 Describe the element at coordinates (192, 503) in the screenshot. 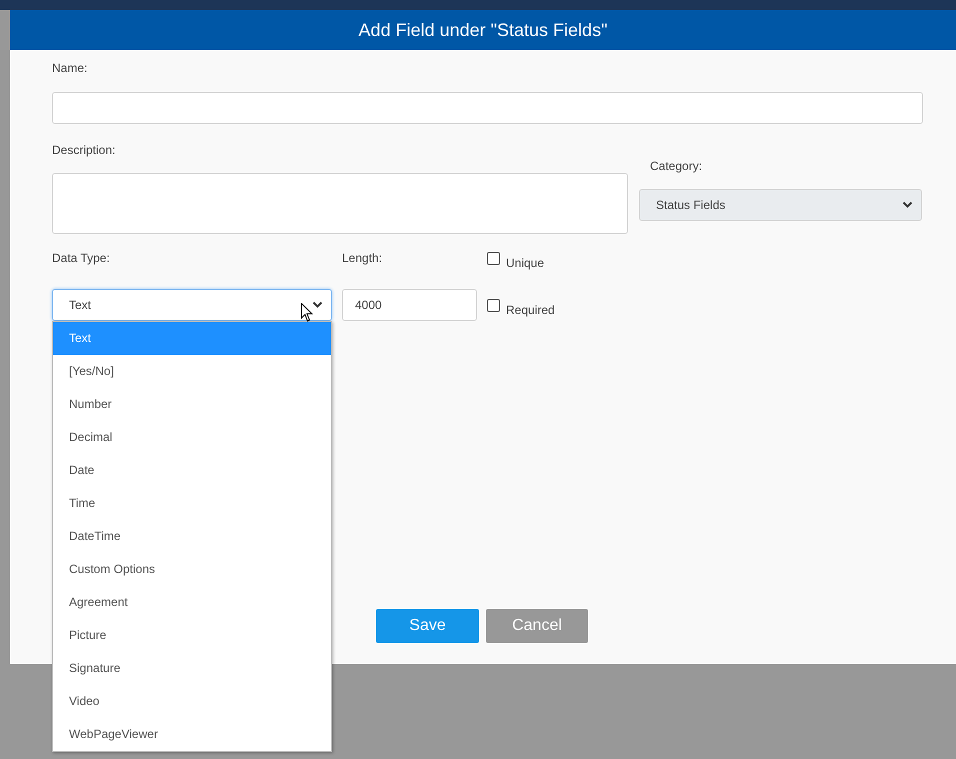

I see `dropdown-option: Time` at that location.